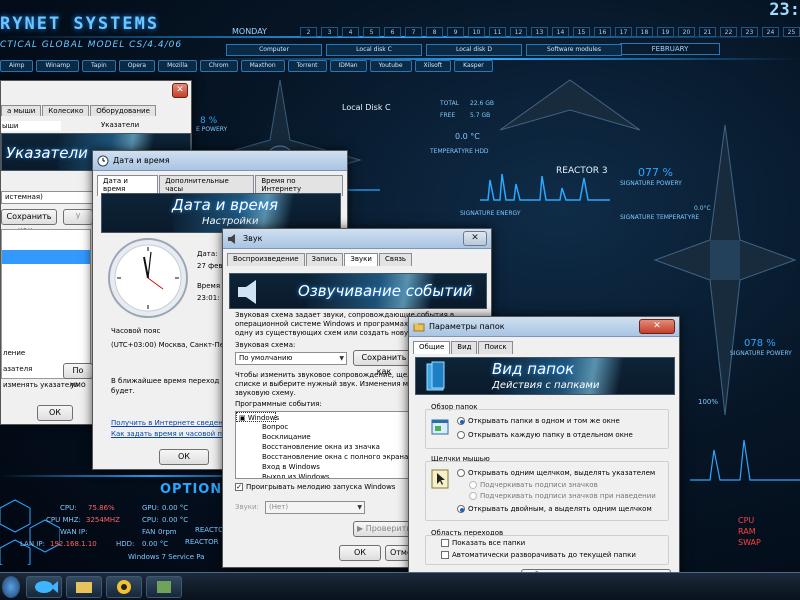  Describe the element at coordinates (169, 423) in the screenshot. I see `datetime-link-1: Получить в Интернете сведени` at that location.